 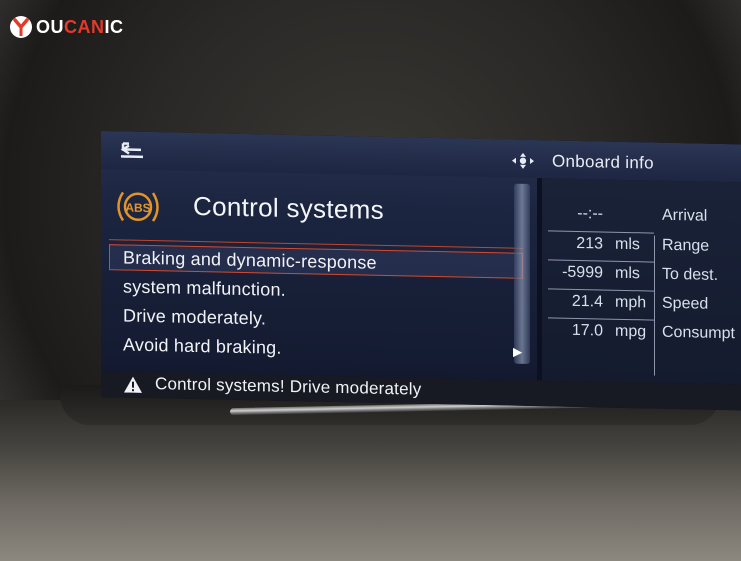 What do you see at coordinates (641, 216) in the screenshot?
I see `info-row-arrival: --:-- Arrival` at bounding box center [641, 216].